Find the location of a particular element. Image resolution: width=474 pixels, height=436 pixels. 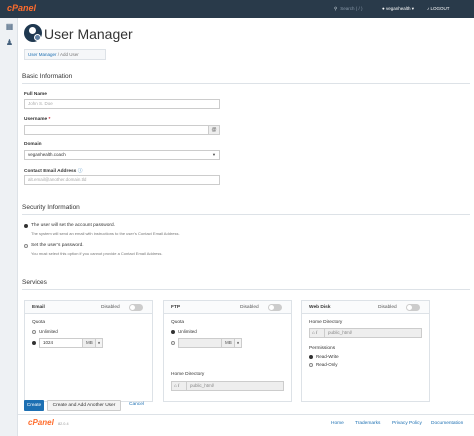

security-heading: Security Information is located at coordinates (51, 207).